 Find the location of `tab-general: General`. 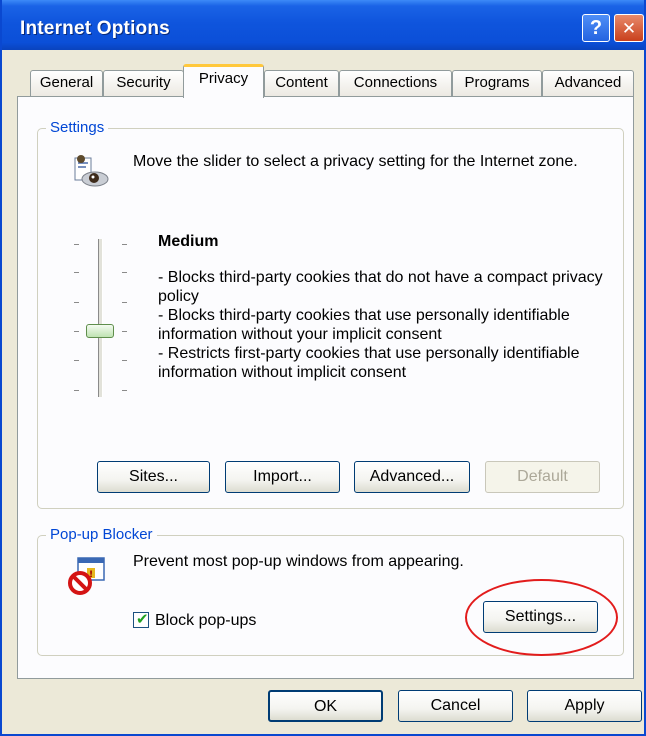

tab-general: General is located at coordinates (66, 83).